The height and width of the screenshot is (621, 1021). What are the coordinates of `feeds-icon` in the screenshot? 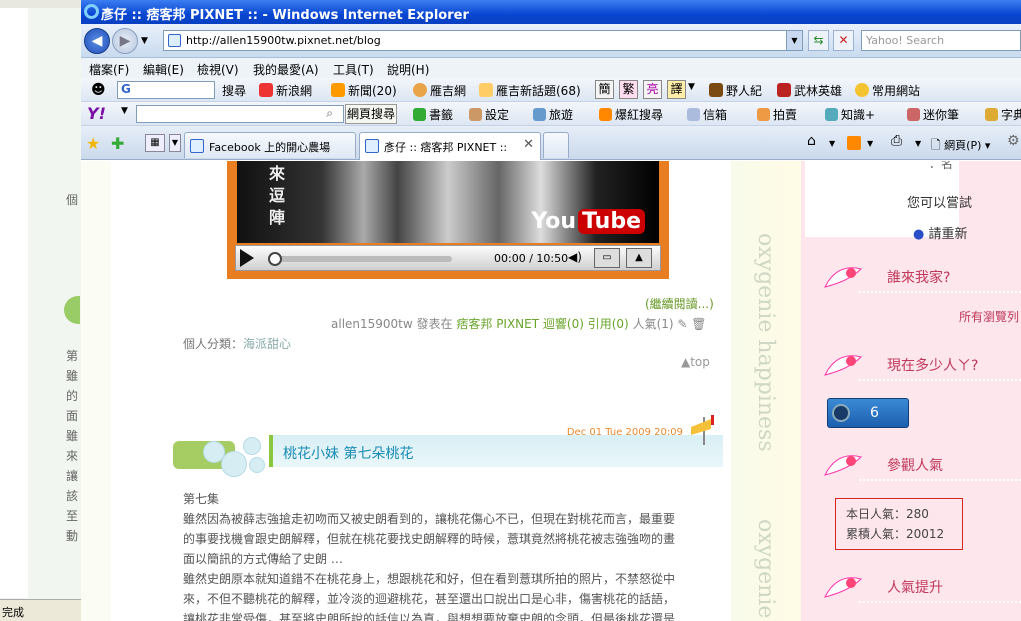 It's located at (854, 143).